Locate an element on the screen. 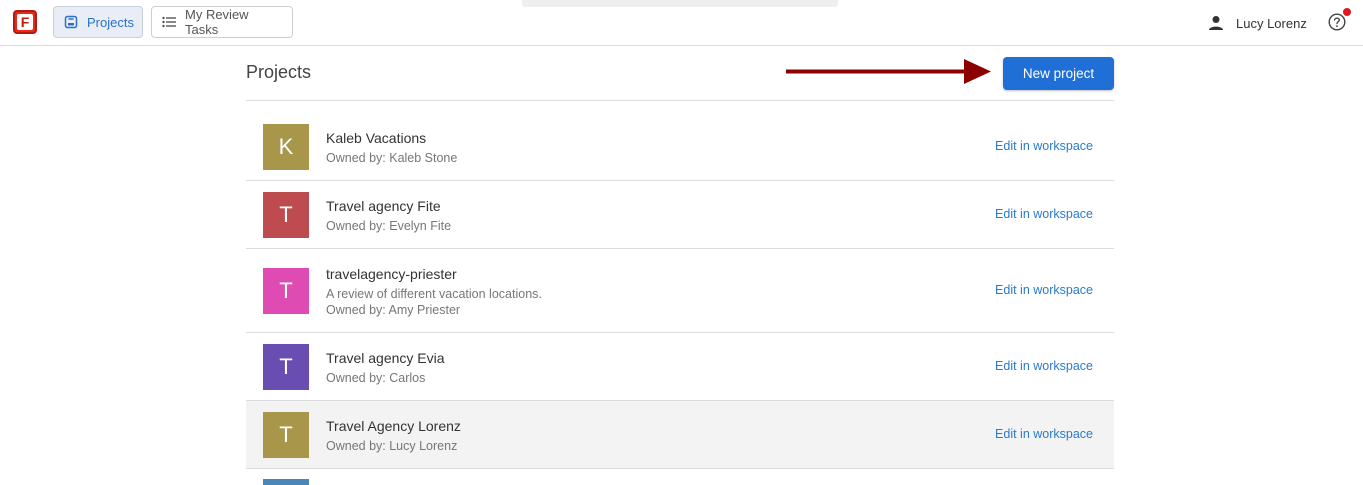 This screenshot has height=485, width=1363. header-divider is located at coordinates (680, 100).